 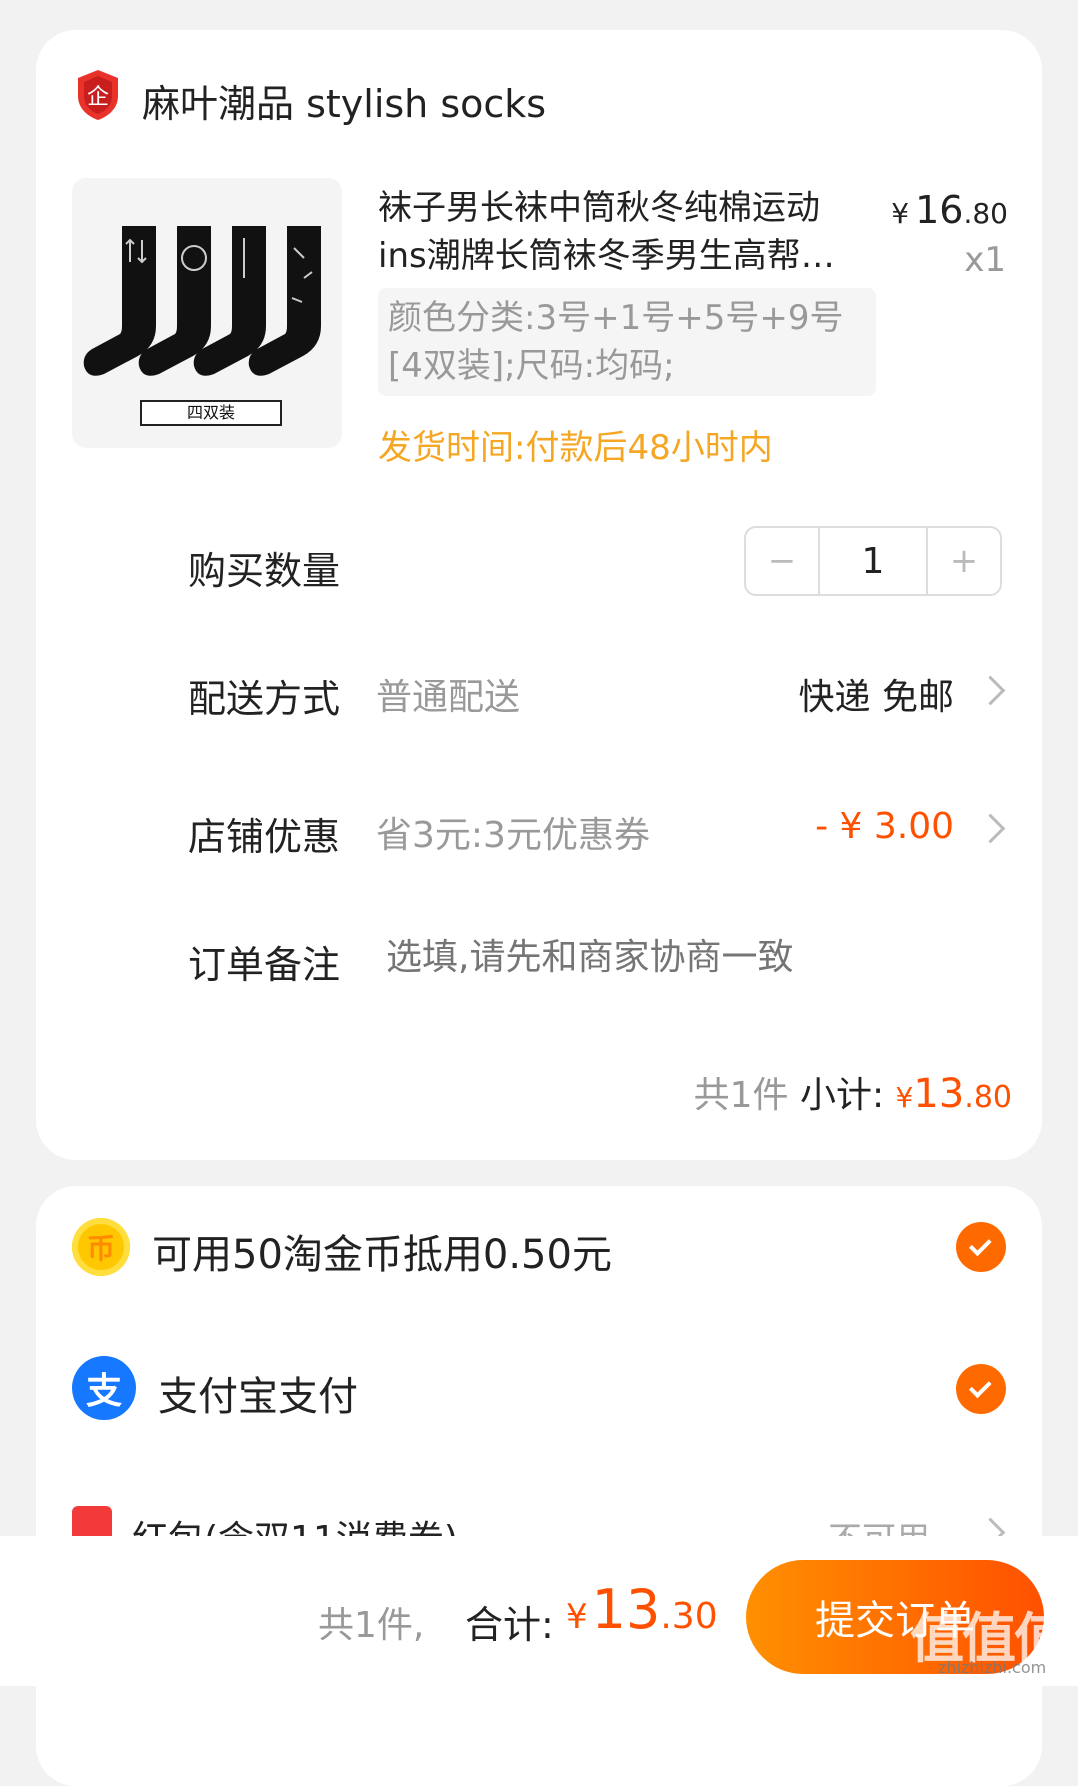 I want to click on delivery-right: 快递 免邮, so click(x=876, y=697).